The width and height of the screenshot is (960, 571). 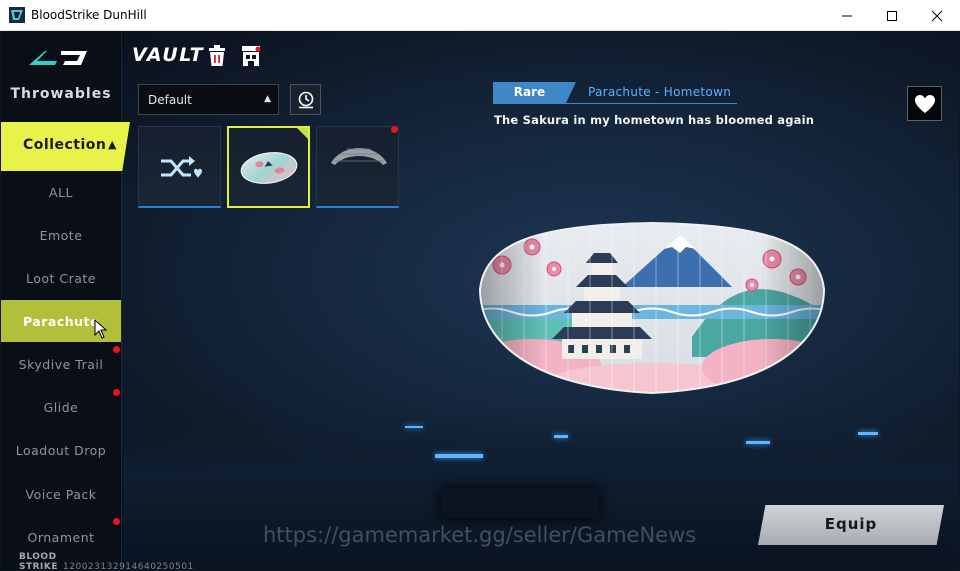 I want to click on history-icon, so click(x=305, y=99).